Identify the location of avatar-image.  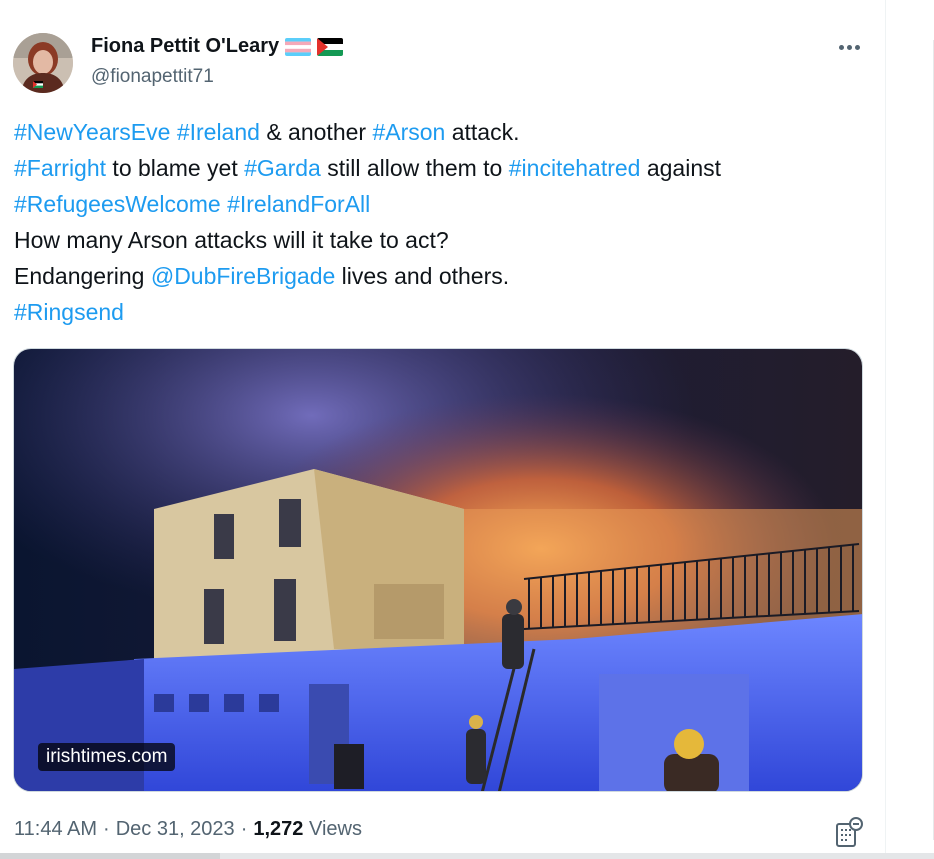
(43, 63).